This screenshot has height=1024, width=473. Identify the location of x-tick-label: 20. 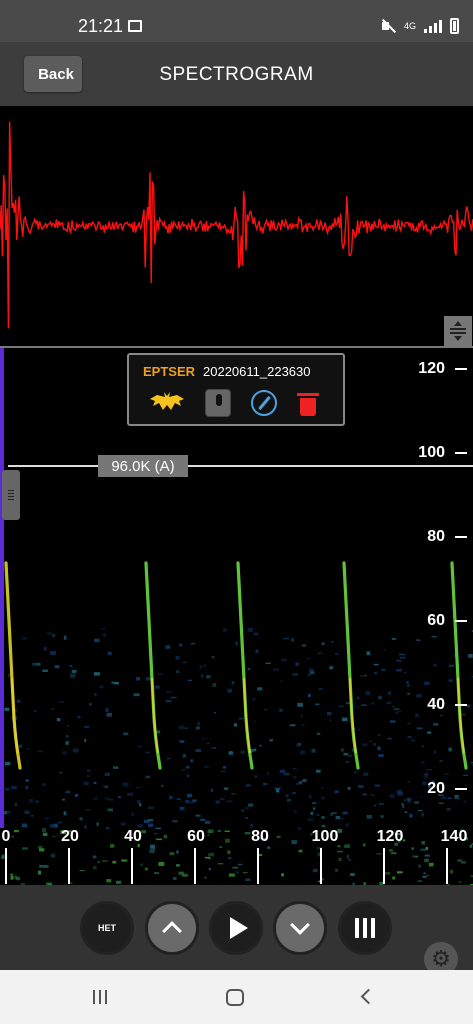
(70, 836).